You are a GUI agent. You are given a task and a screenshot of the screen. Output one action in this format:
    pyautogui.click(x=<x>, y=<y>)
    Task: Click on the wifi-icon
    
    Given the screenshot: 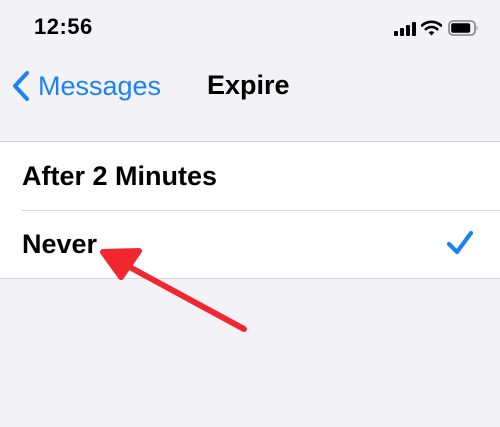 What is the action you would take?
    pyautogui.click(x=431, y=28)
    